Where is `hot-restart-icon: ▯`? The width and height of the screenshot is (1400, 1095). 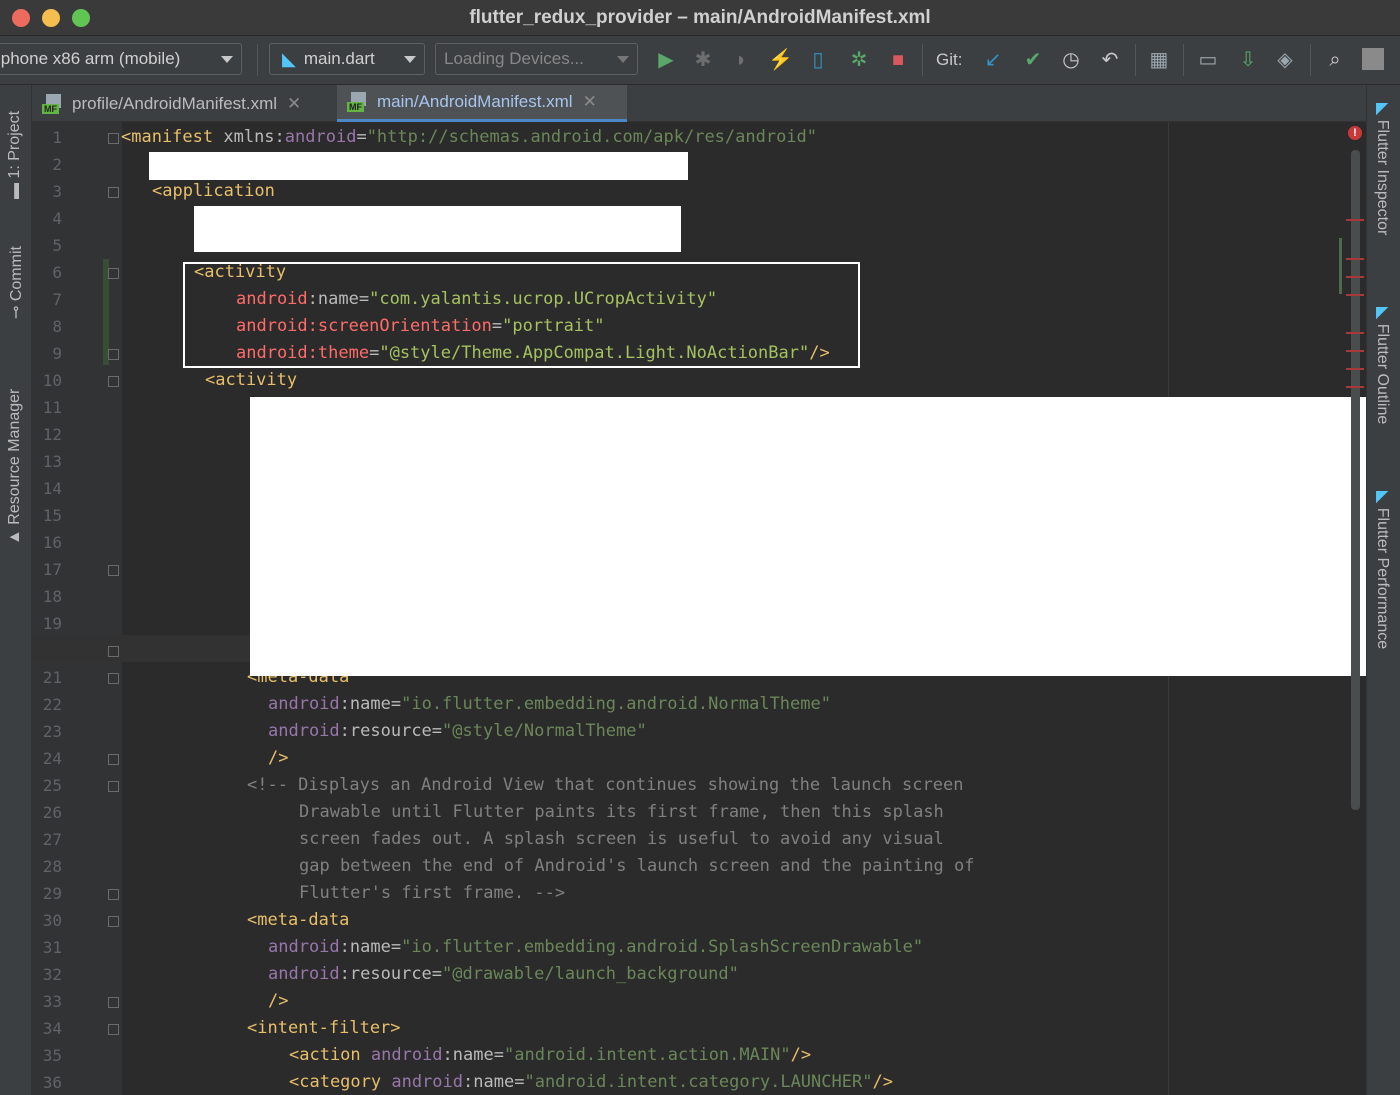 hot-restart-icon: ▯ is located at coordinates (818, 60).